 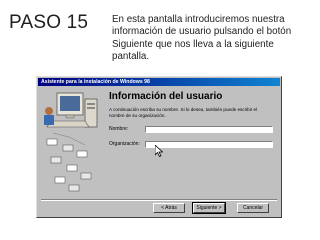 I want to click on mouse-cursor-icon, so click(x=159, y=151).